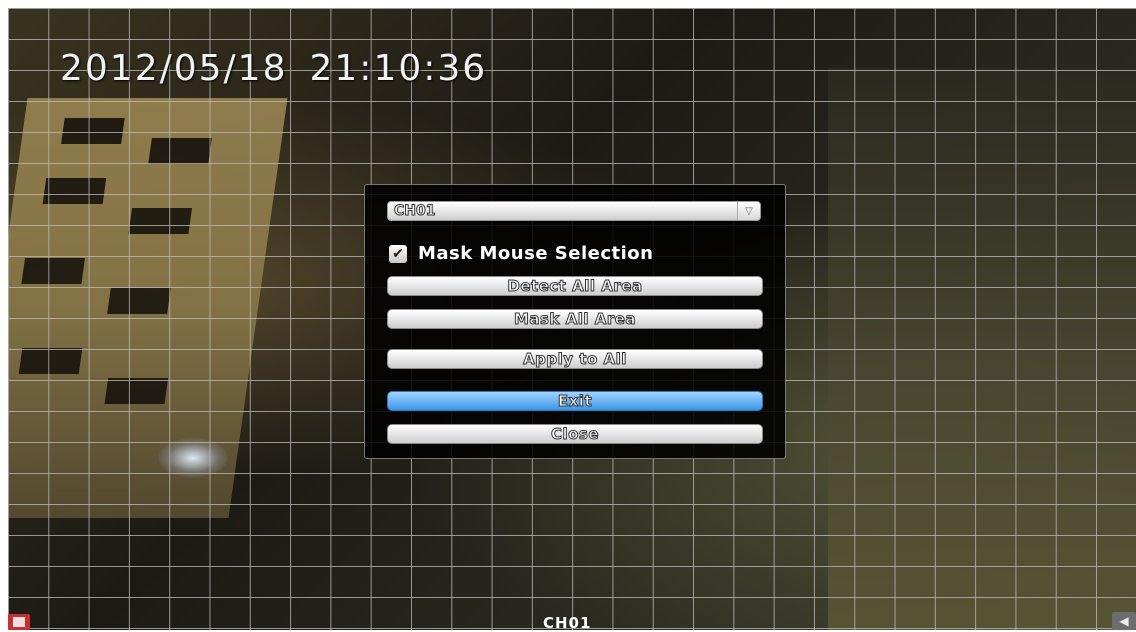 This screenshot has height=632, width=1136. Describe the element at coordinates (575, 401) in the screenshot. I see `exit-button: Exit` at that location.